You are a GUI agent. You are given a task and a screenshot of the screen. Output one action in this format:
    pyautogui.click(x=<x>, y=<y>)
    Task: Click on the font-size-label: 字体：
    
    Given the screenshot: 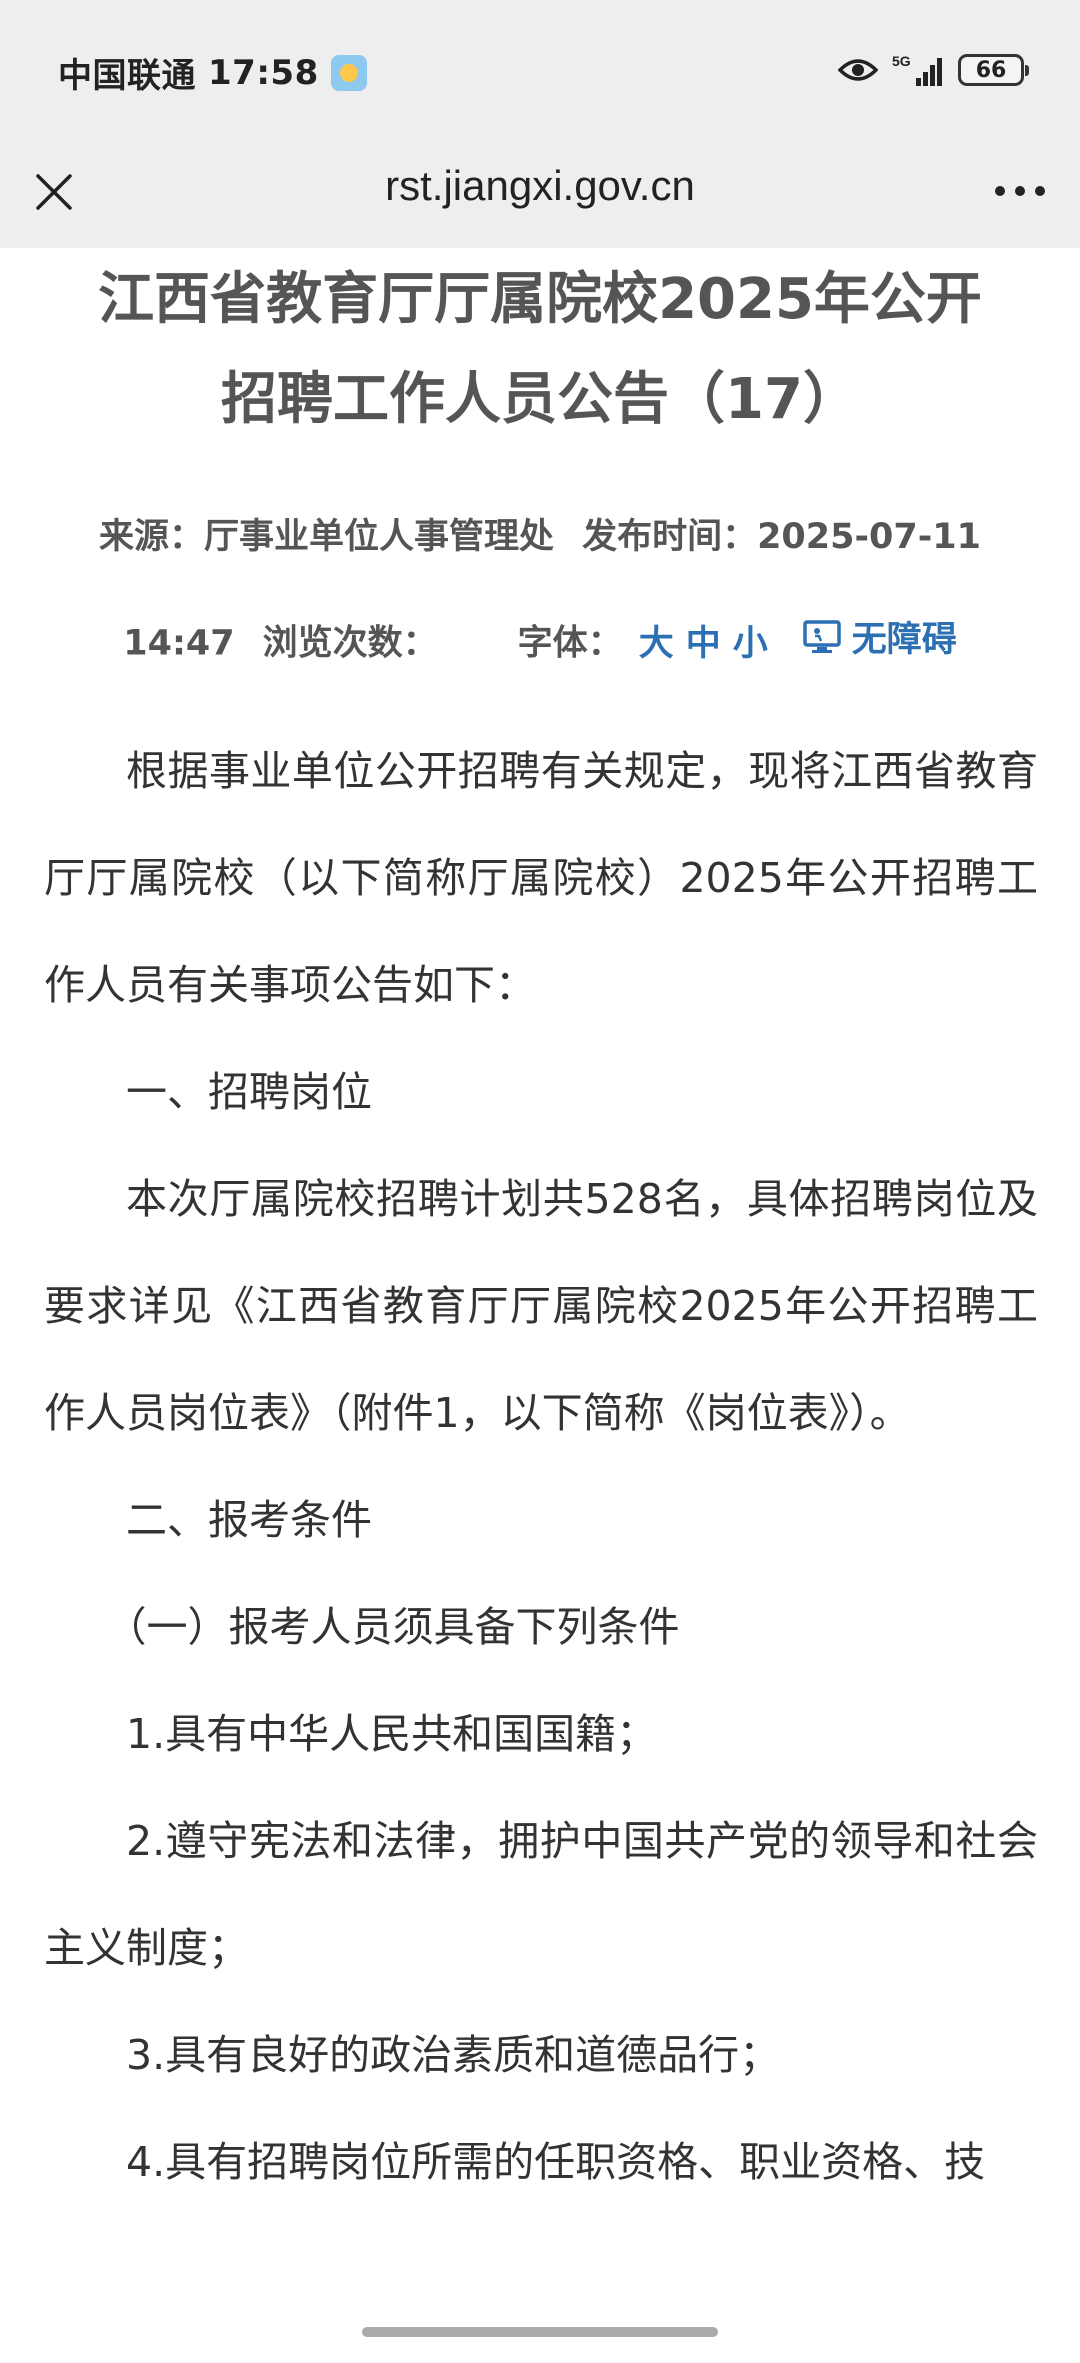 What is the action you would take?
    pyautogui.click(x=570, y=643)
    